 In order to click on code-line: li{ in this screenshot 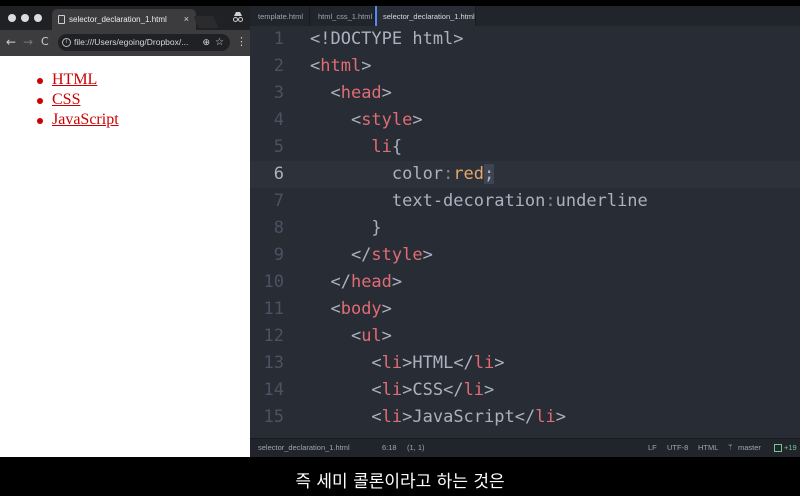, I will do `click(387, 147)`.